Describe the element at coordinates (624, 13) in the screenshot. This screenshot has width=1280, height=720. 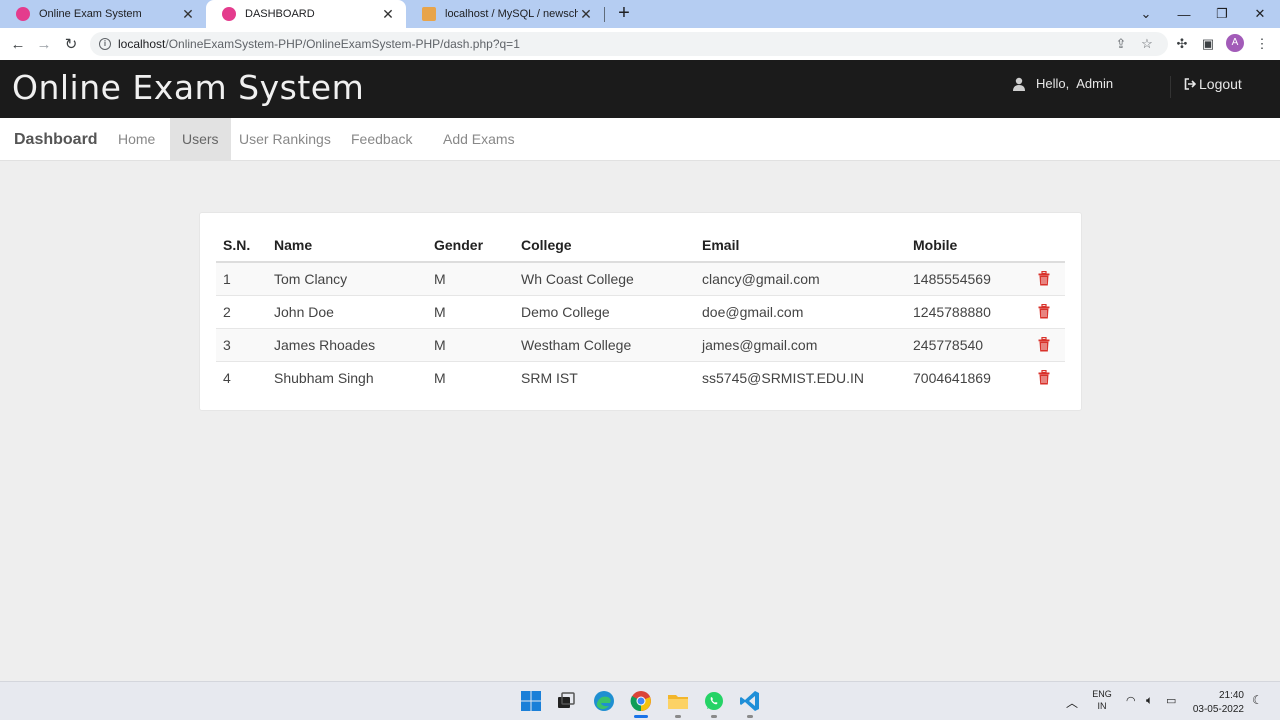
I see `new-tab-button: +` at that location.